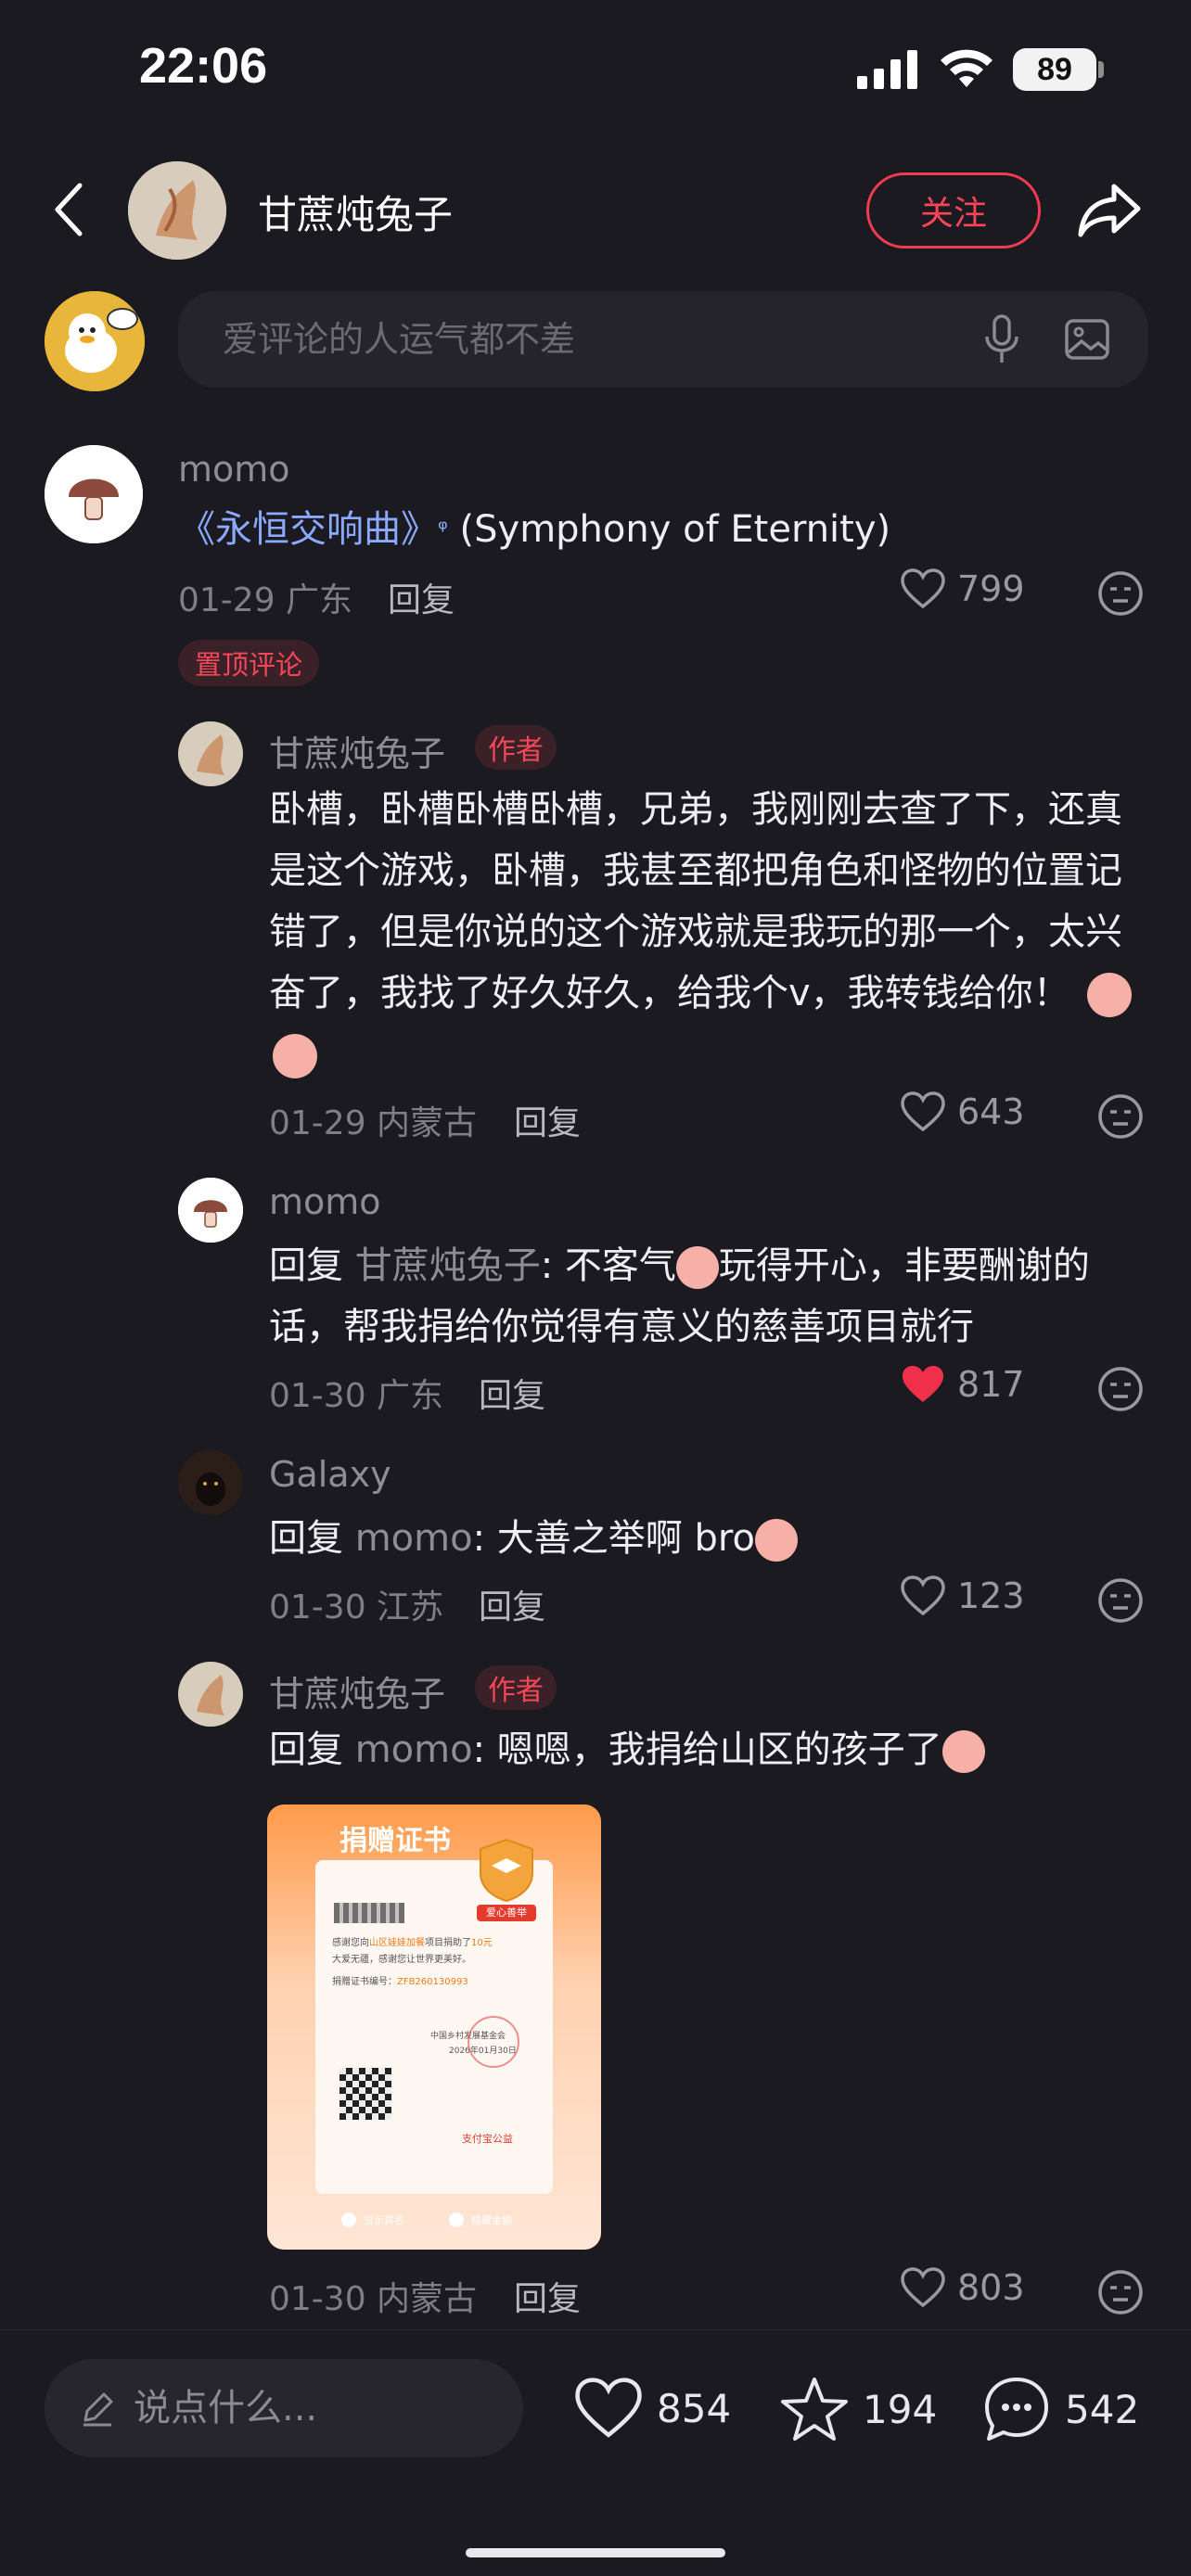 The width and height of the screenshot is (1191, 2576). What do you see at coordinates (448, 1265) in the screenshot?
I see `reply-target-user: 甘蔗炖兔子` at bounding box center [448, 1265].